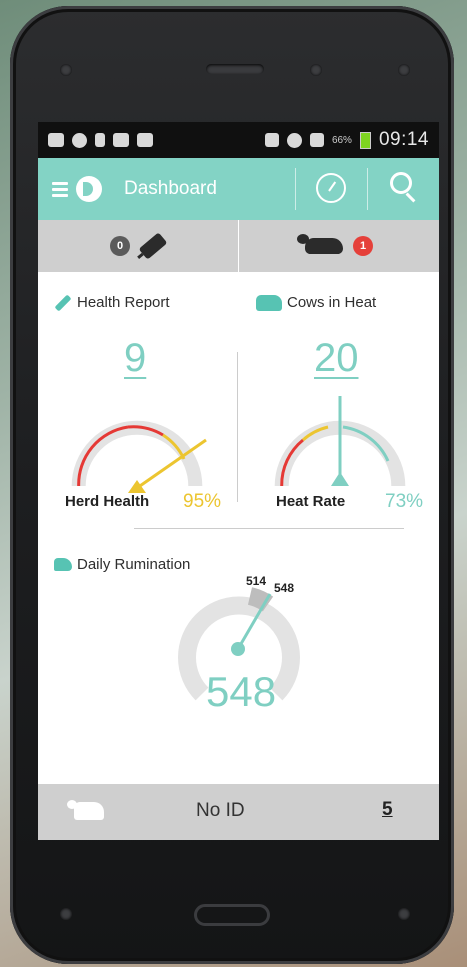  What do you see at coordinates (220, 810) in the screenshot?
I see `cow-id-text: No ID` at bounding box center [220, 810].